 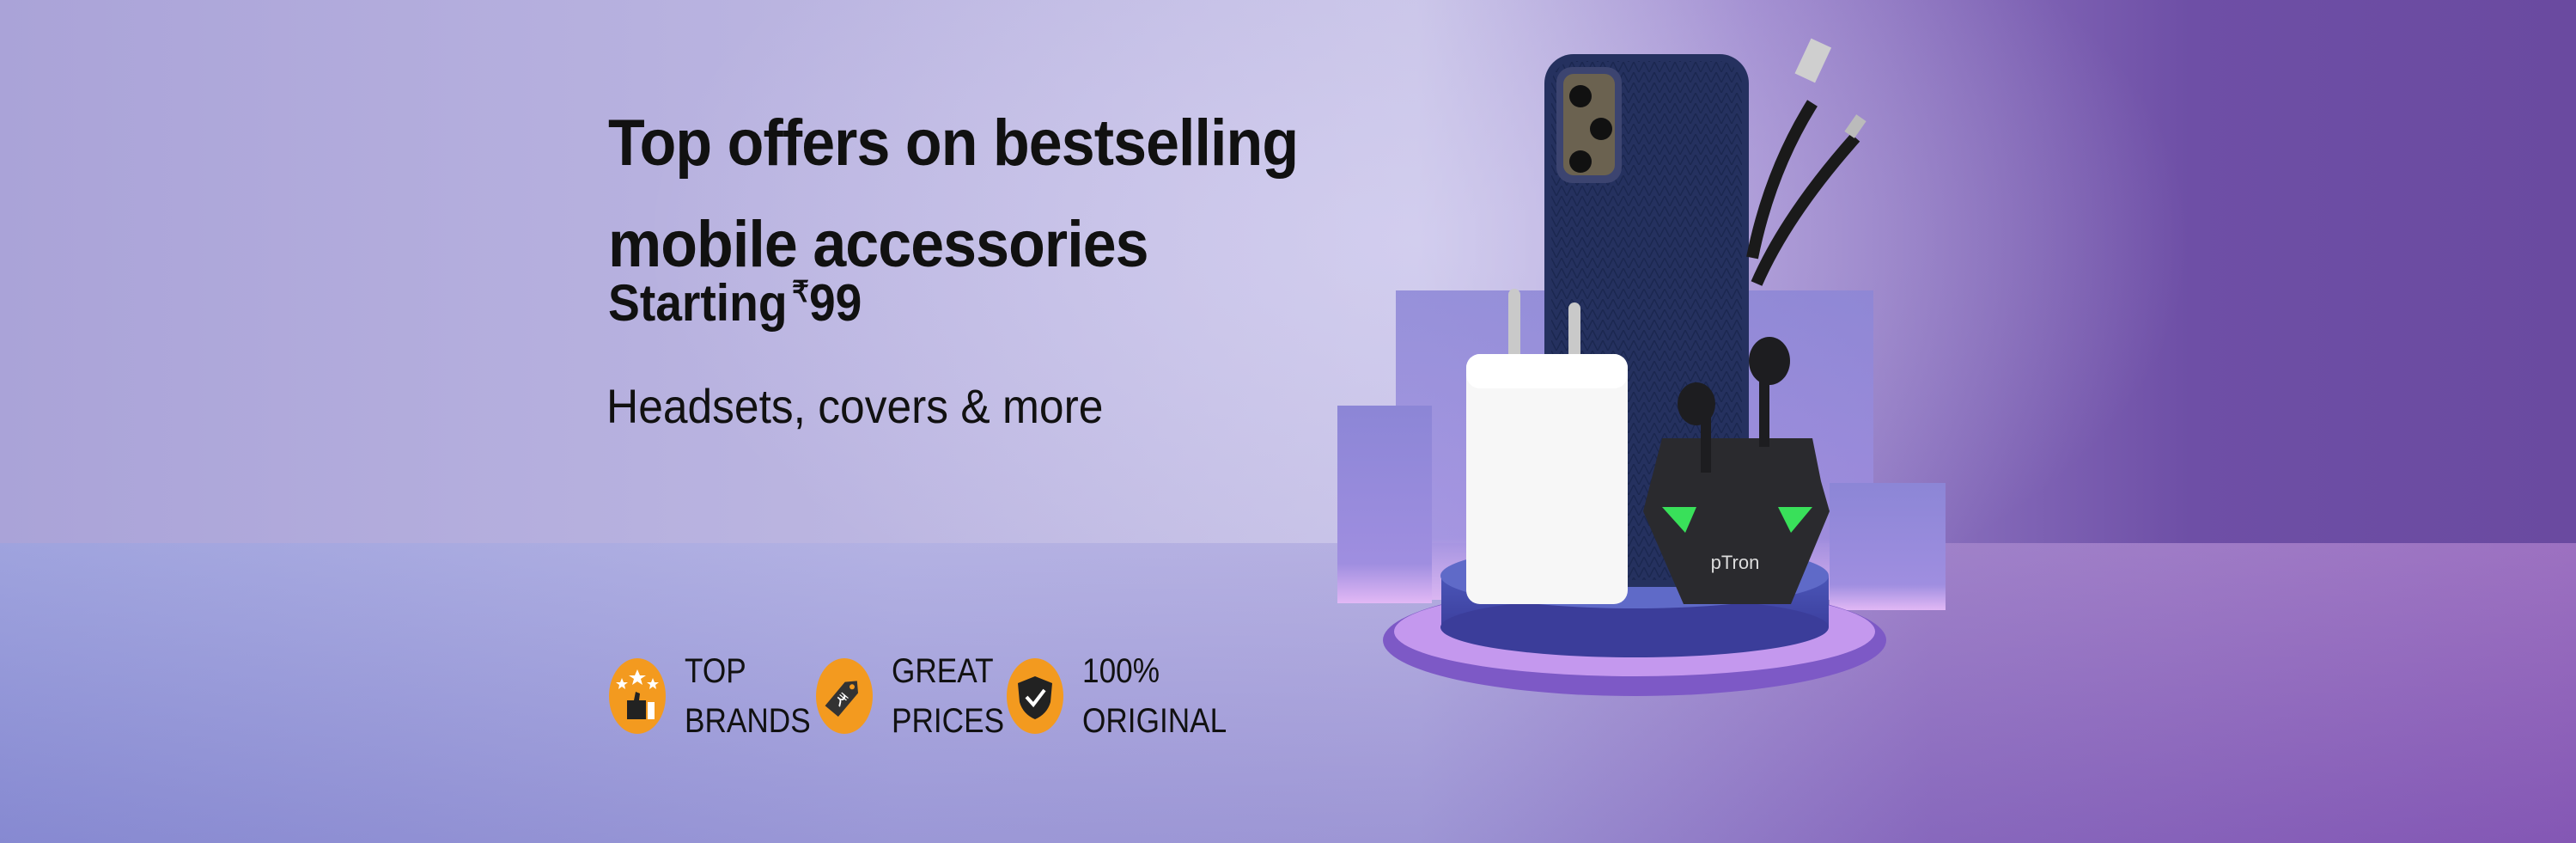 What do you see at coordinates (953, 143) in the screenshot?
I see `title-line-1: Top offers on bestselling` at bounding box center [953, 143].